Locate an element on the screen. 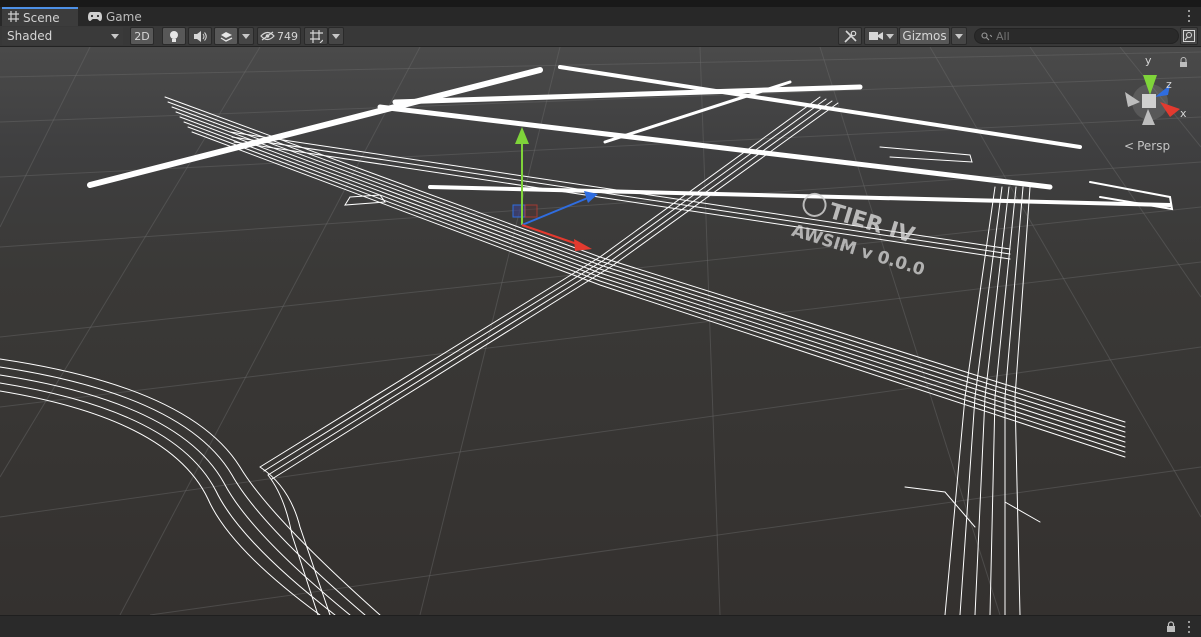  gizmos-label: Gizmos is located at coordinates (924, 36).